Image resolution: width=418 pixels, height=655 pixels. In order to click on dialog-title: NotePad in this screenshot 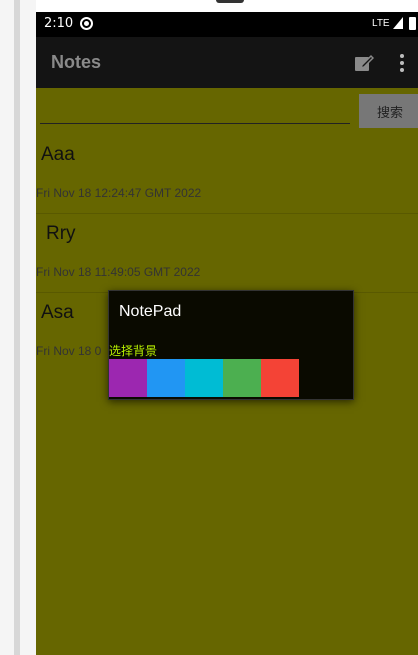, I will do `click(150, 311)`.